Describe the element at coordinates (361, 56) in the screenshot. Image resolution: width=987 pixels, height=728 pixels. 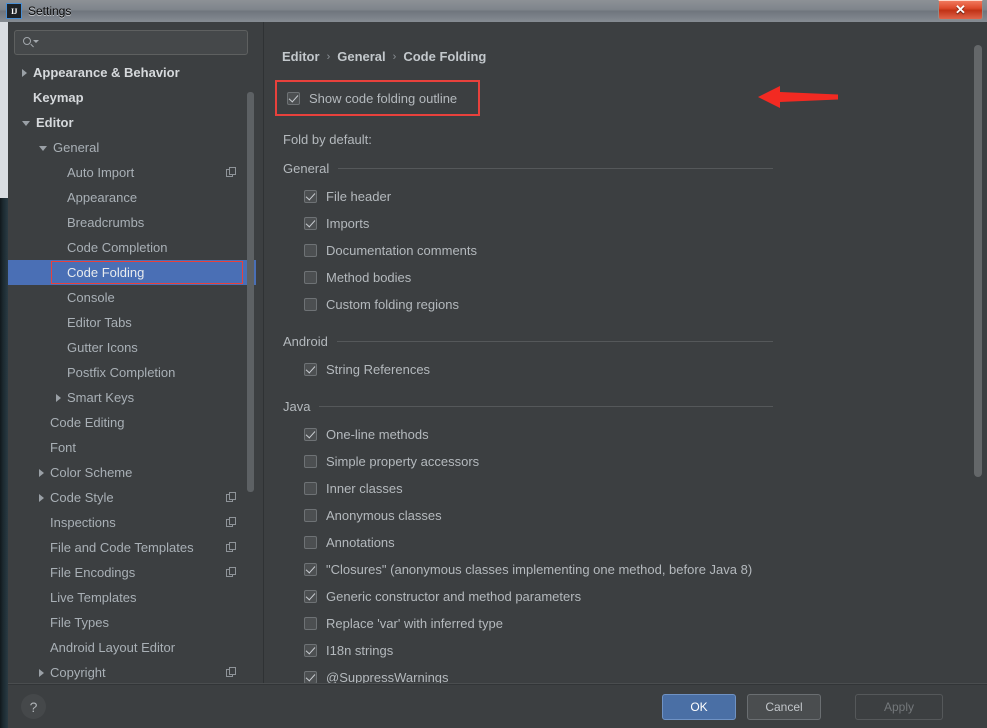
I see `breadcrumb-item: General` at that location.